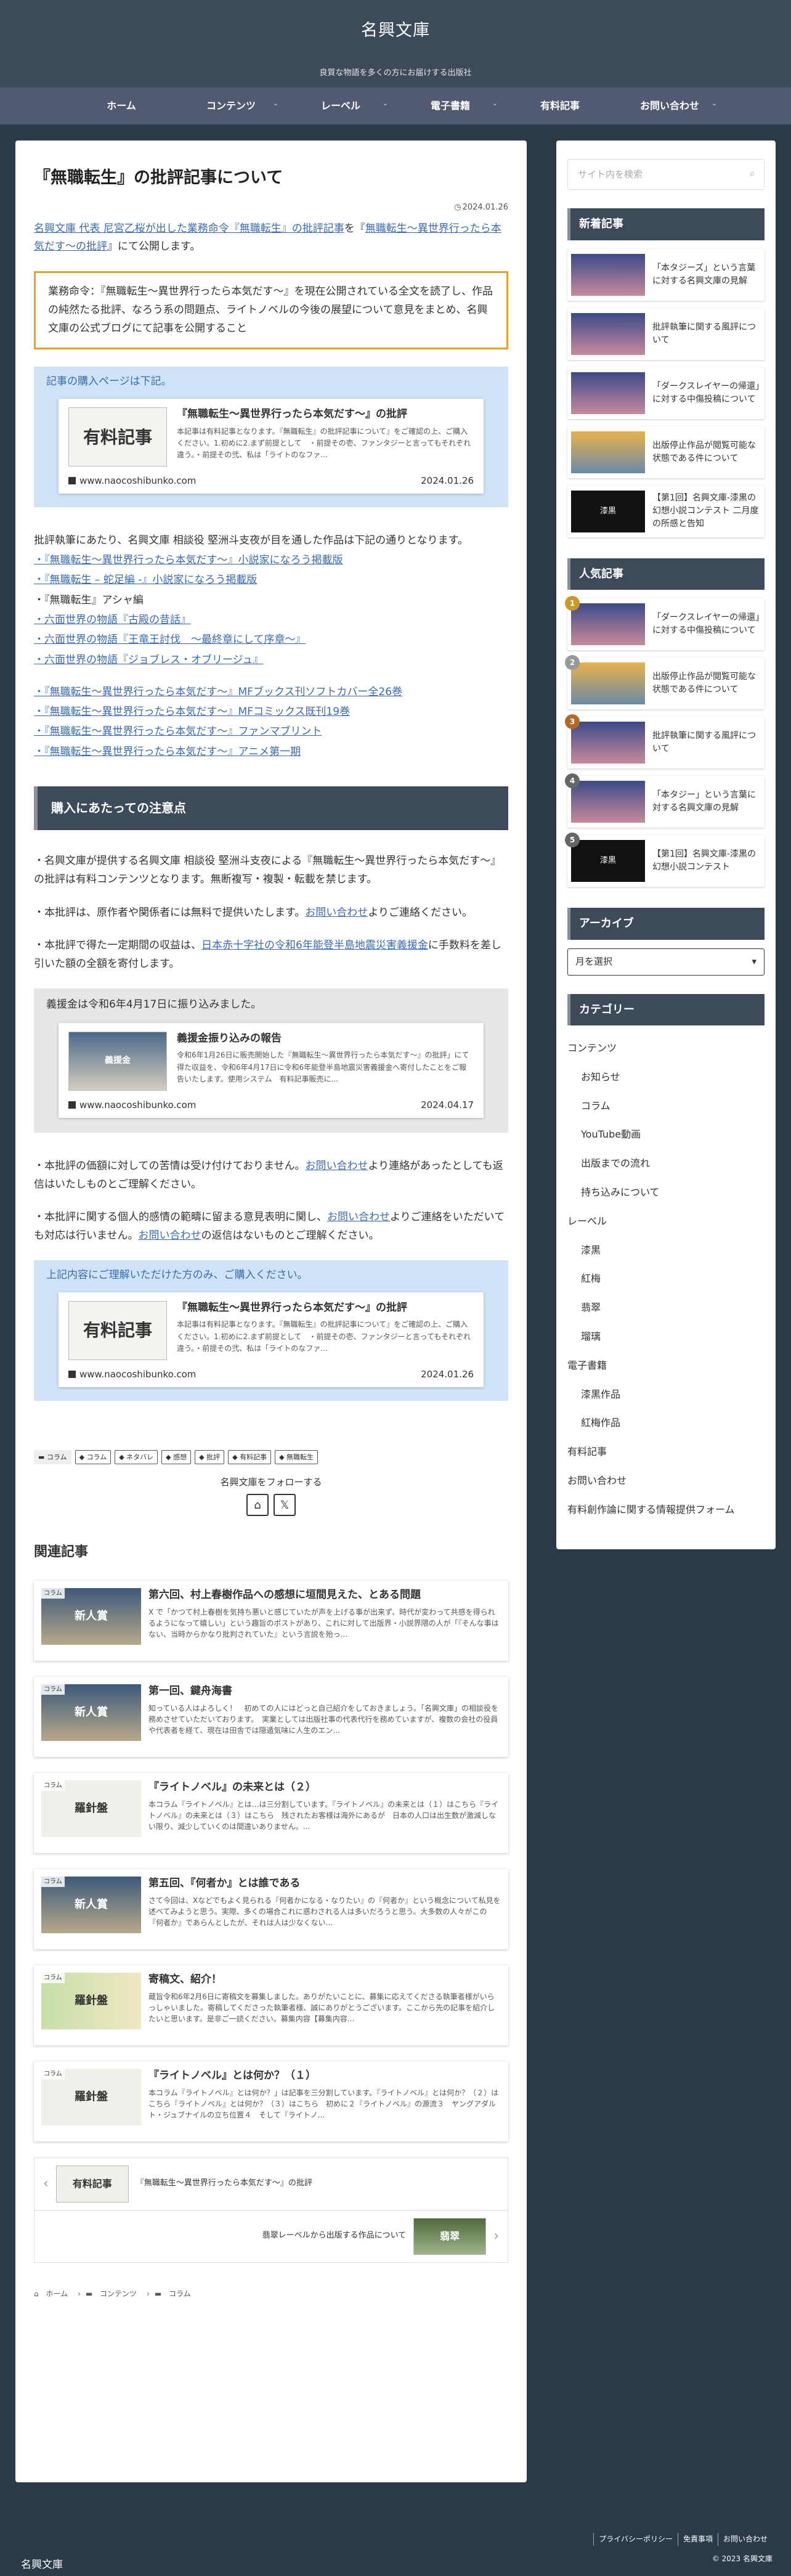 The image size is (791, 2576). What do you see at coordinates (170, 640) in the screenshot?
I see `work-link: ・六面世界の物語『王竜王討伐 ～最終章にして序章～』` at bounding box center [170, 640].